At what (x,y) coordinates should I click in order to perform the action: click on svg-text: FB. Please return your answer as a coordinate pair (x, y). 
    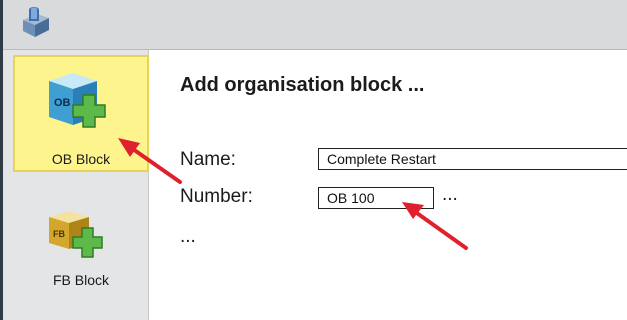
    Looking at the image, I should click on (59, 234).